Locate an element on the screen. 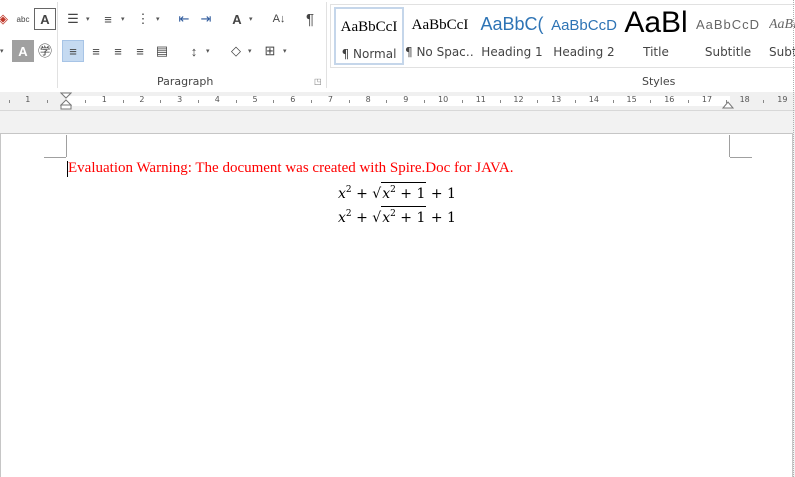  asian-layout-icon: A is located at coordinates (237, 19).